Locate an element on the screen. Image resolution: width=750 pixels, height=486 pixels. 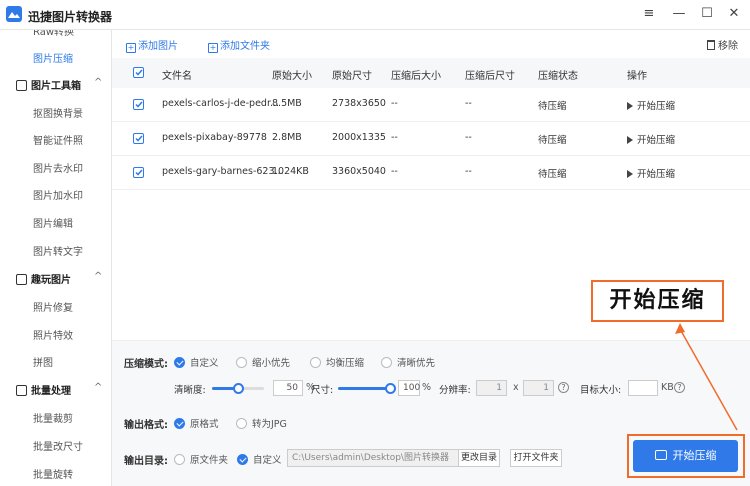
annotation-arrow is located at coordinates (706, 377).